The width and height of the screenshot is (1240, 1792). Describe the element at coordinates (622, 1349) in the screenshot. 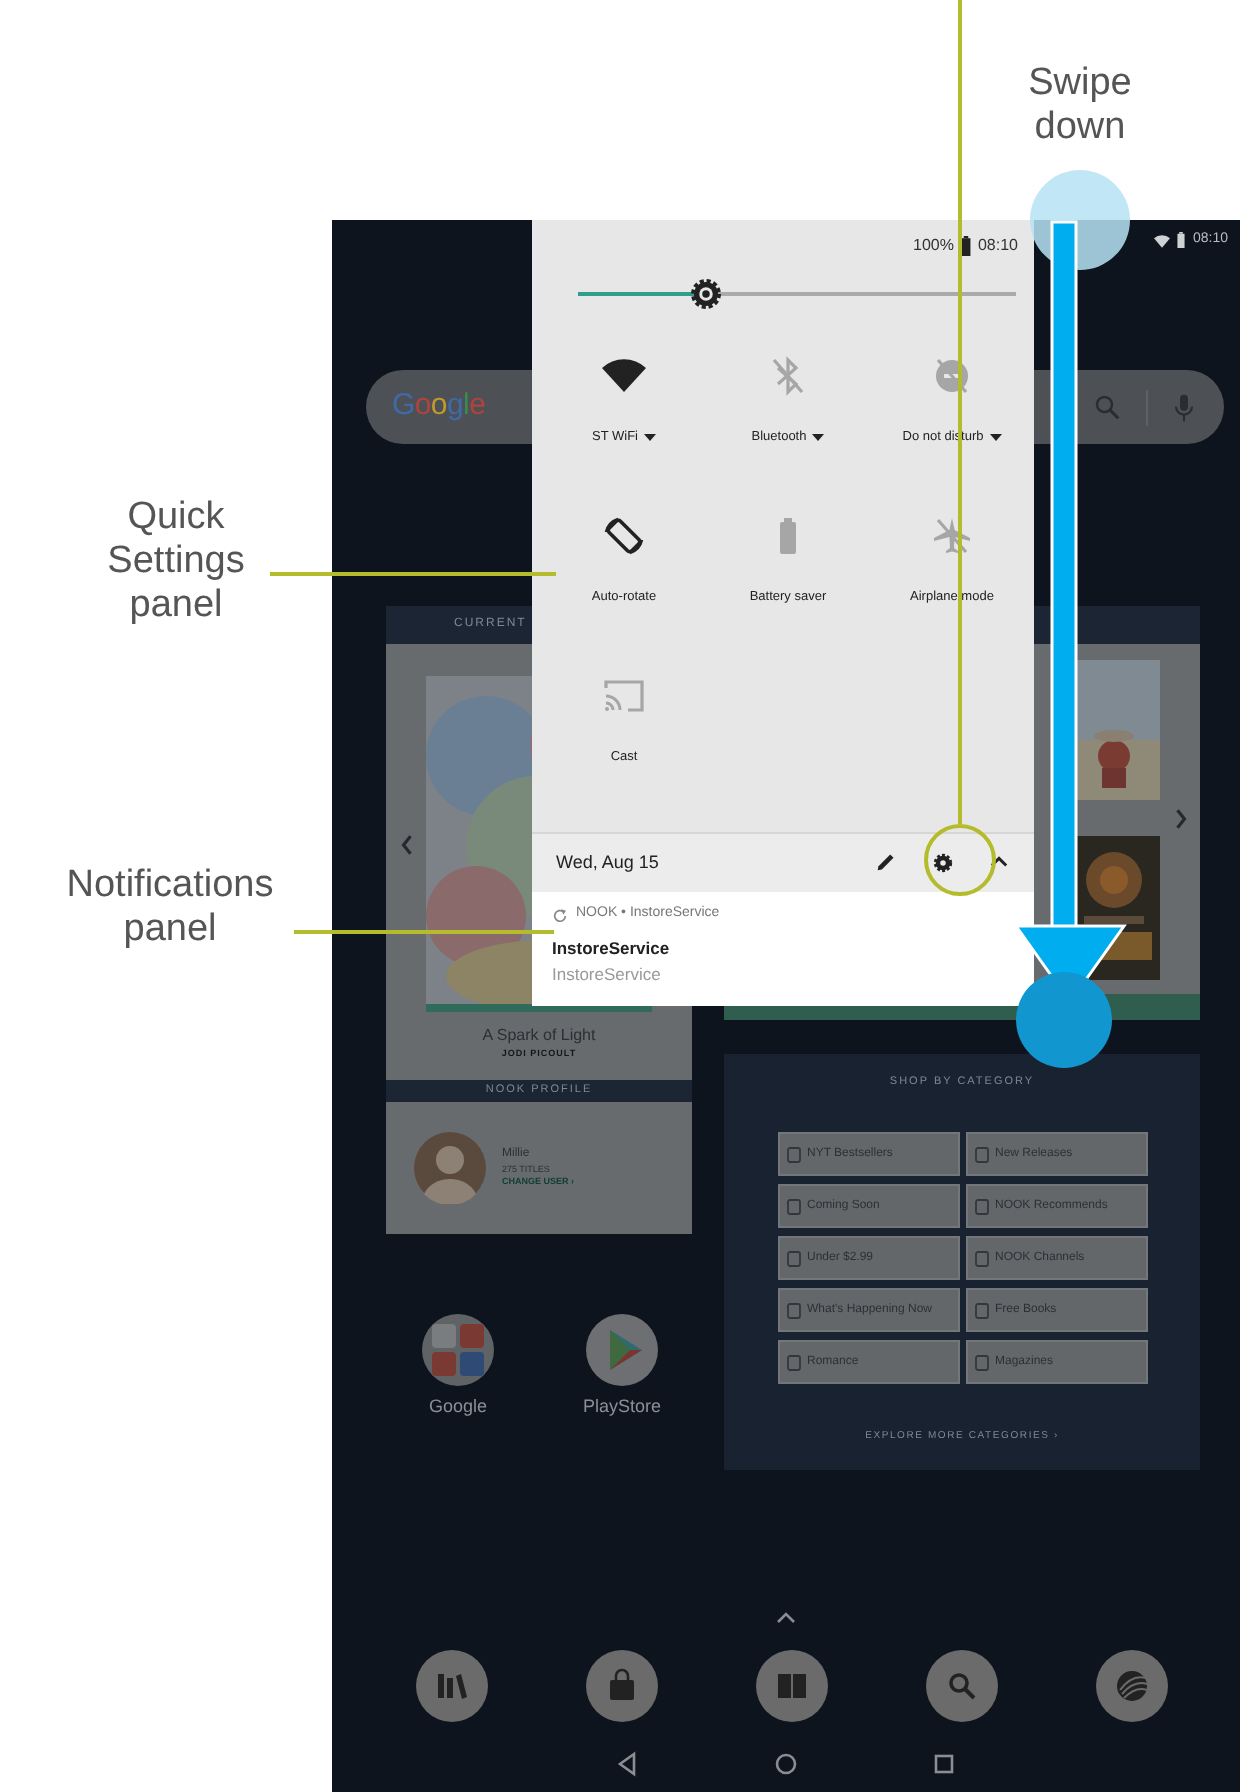

I see `play-store-icon` at that location.